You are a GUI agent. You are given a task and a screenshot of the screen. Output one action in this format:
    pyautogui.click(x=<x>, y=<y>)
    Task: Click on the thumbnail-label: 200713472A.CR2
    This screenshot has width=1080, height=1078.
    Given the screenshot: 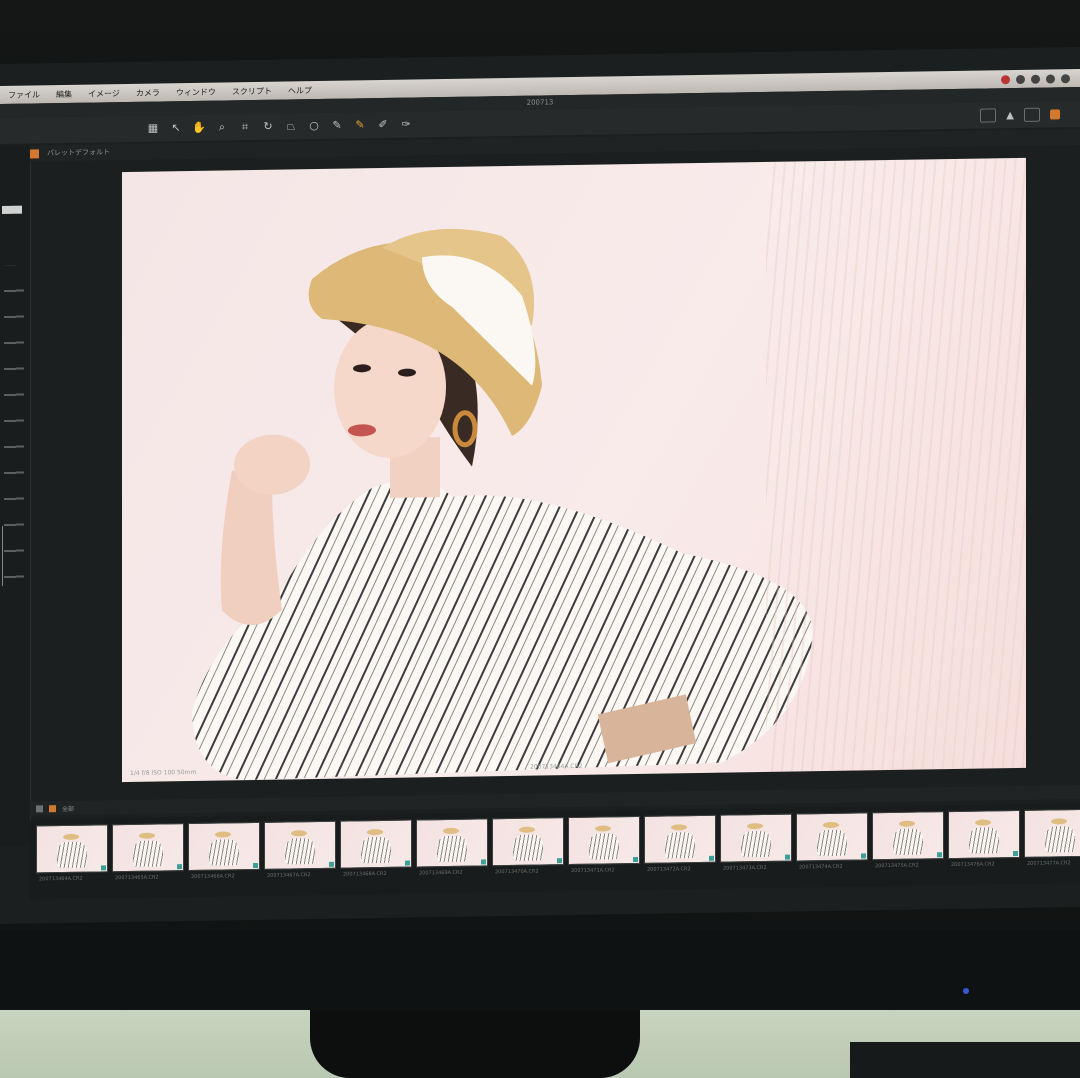 What is the action you would take?
    pyautogui.click(x=669, y=869)
    